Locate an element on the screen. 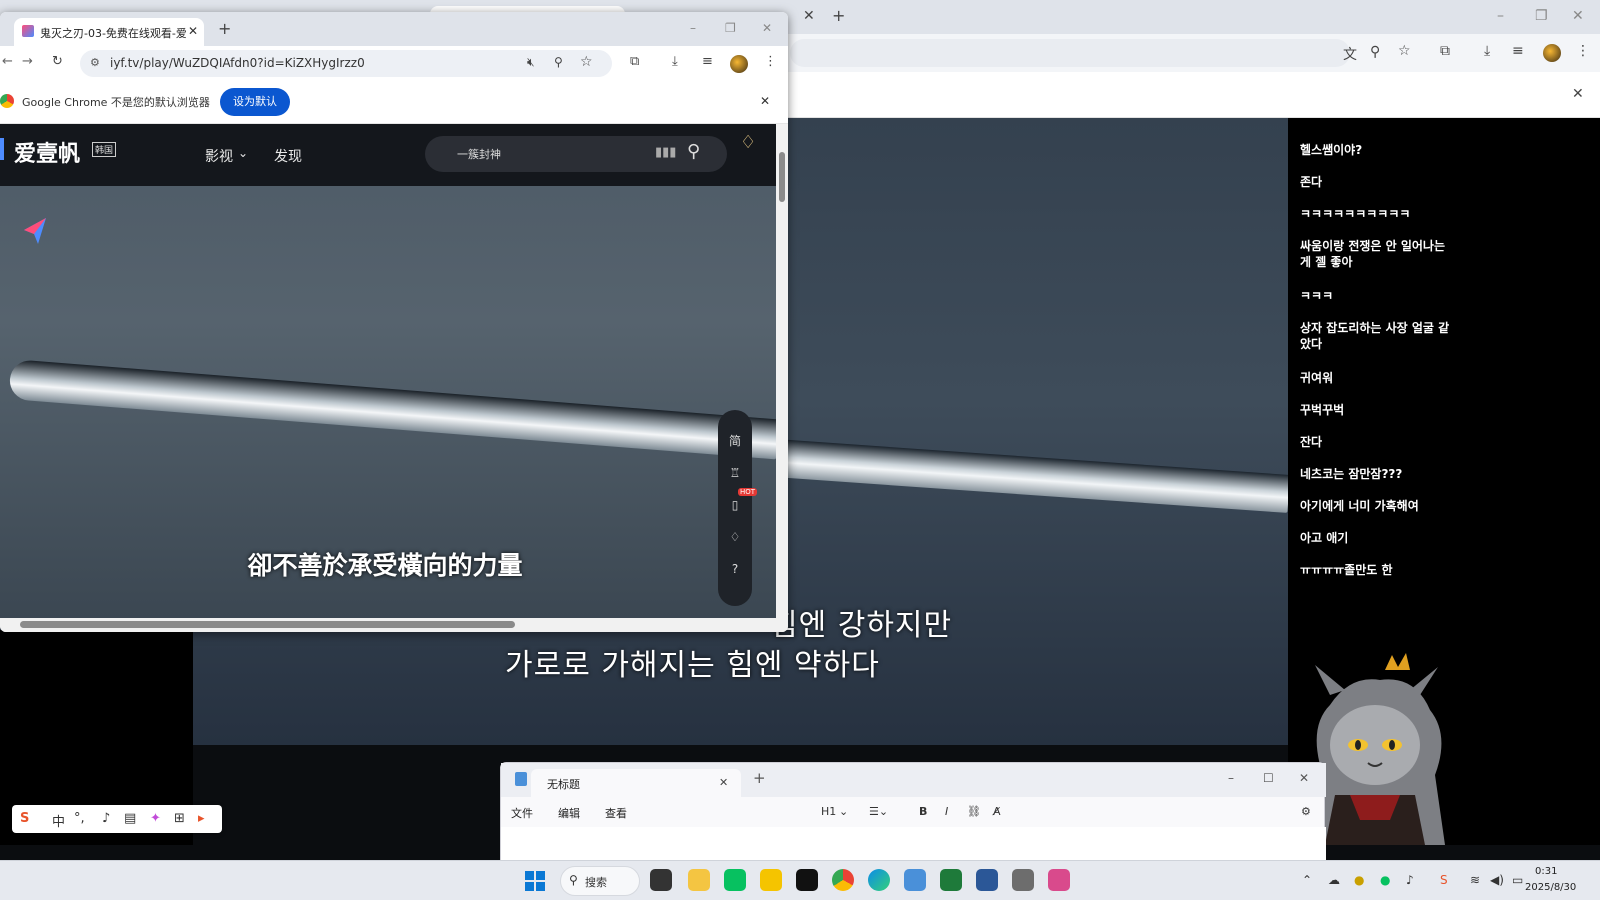  site-logo: 爱壹帆 is located at coordinates (47, 152).